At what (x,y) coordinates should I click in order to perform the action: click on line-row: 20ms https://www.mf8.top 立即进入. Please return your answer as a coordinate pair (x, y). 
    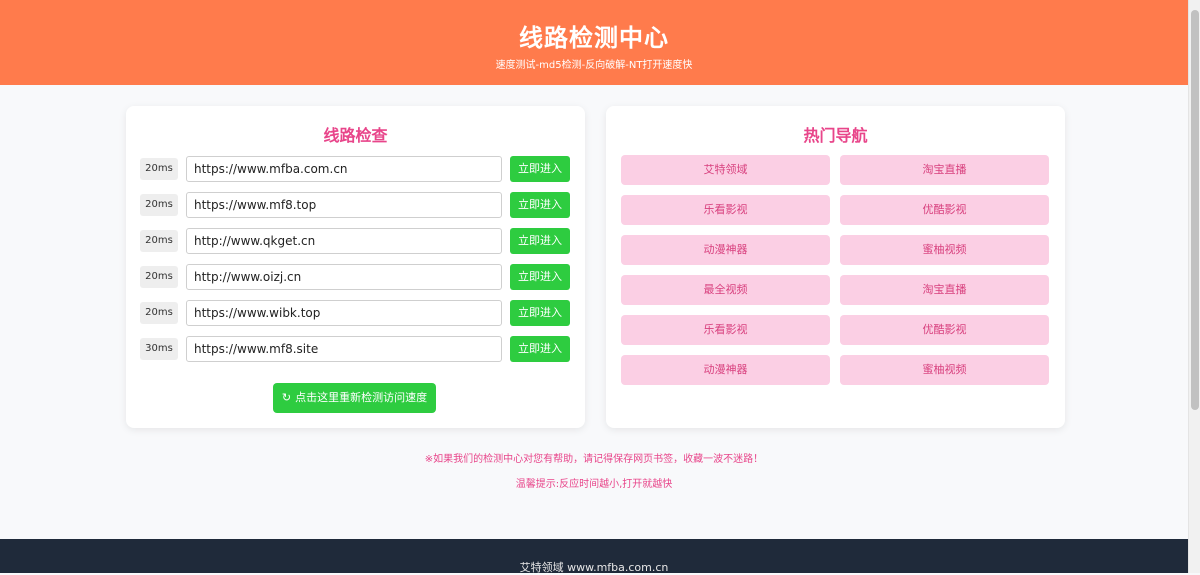
    Looking at the image, I should click on (355, 205).